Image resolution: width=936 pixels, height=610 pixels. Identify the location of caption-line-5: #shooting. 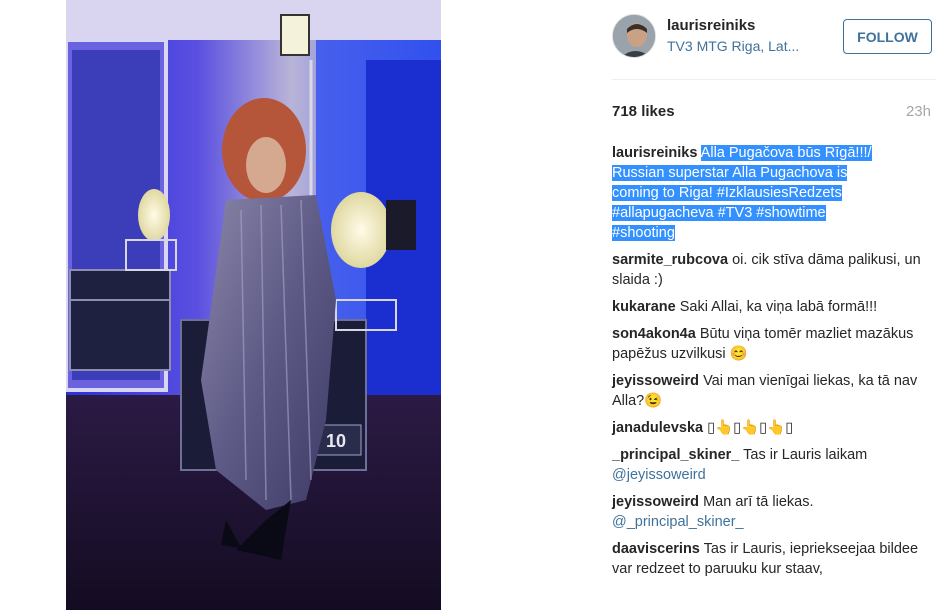
(643, 233).